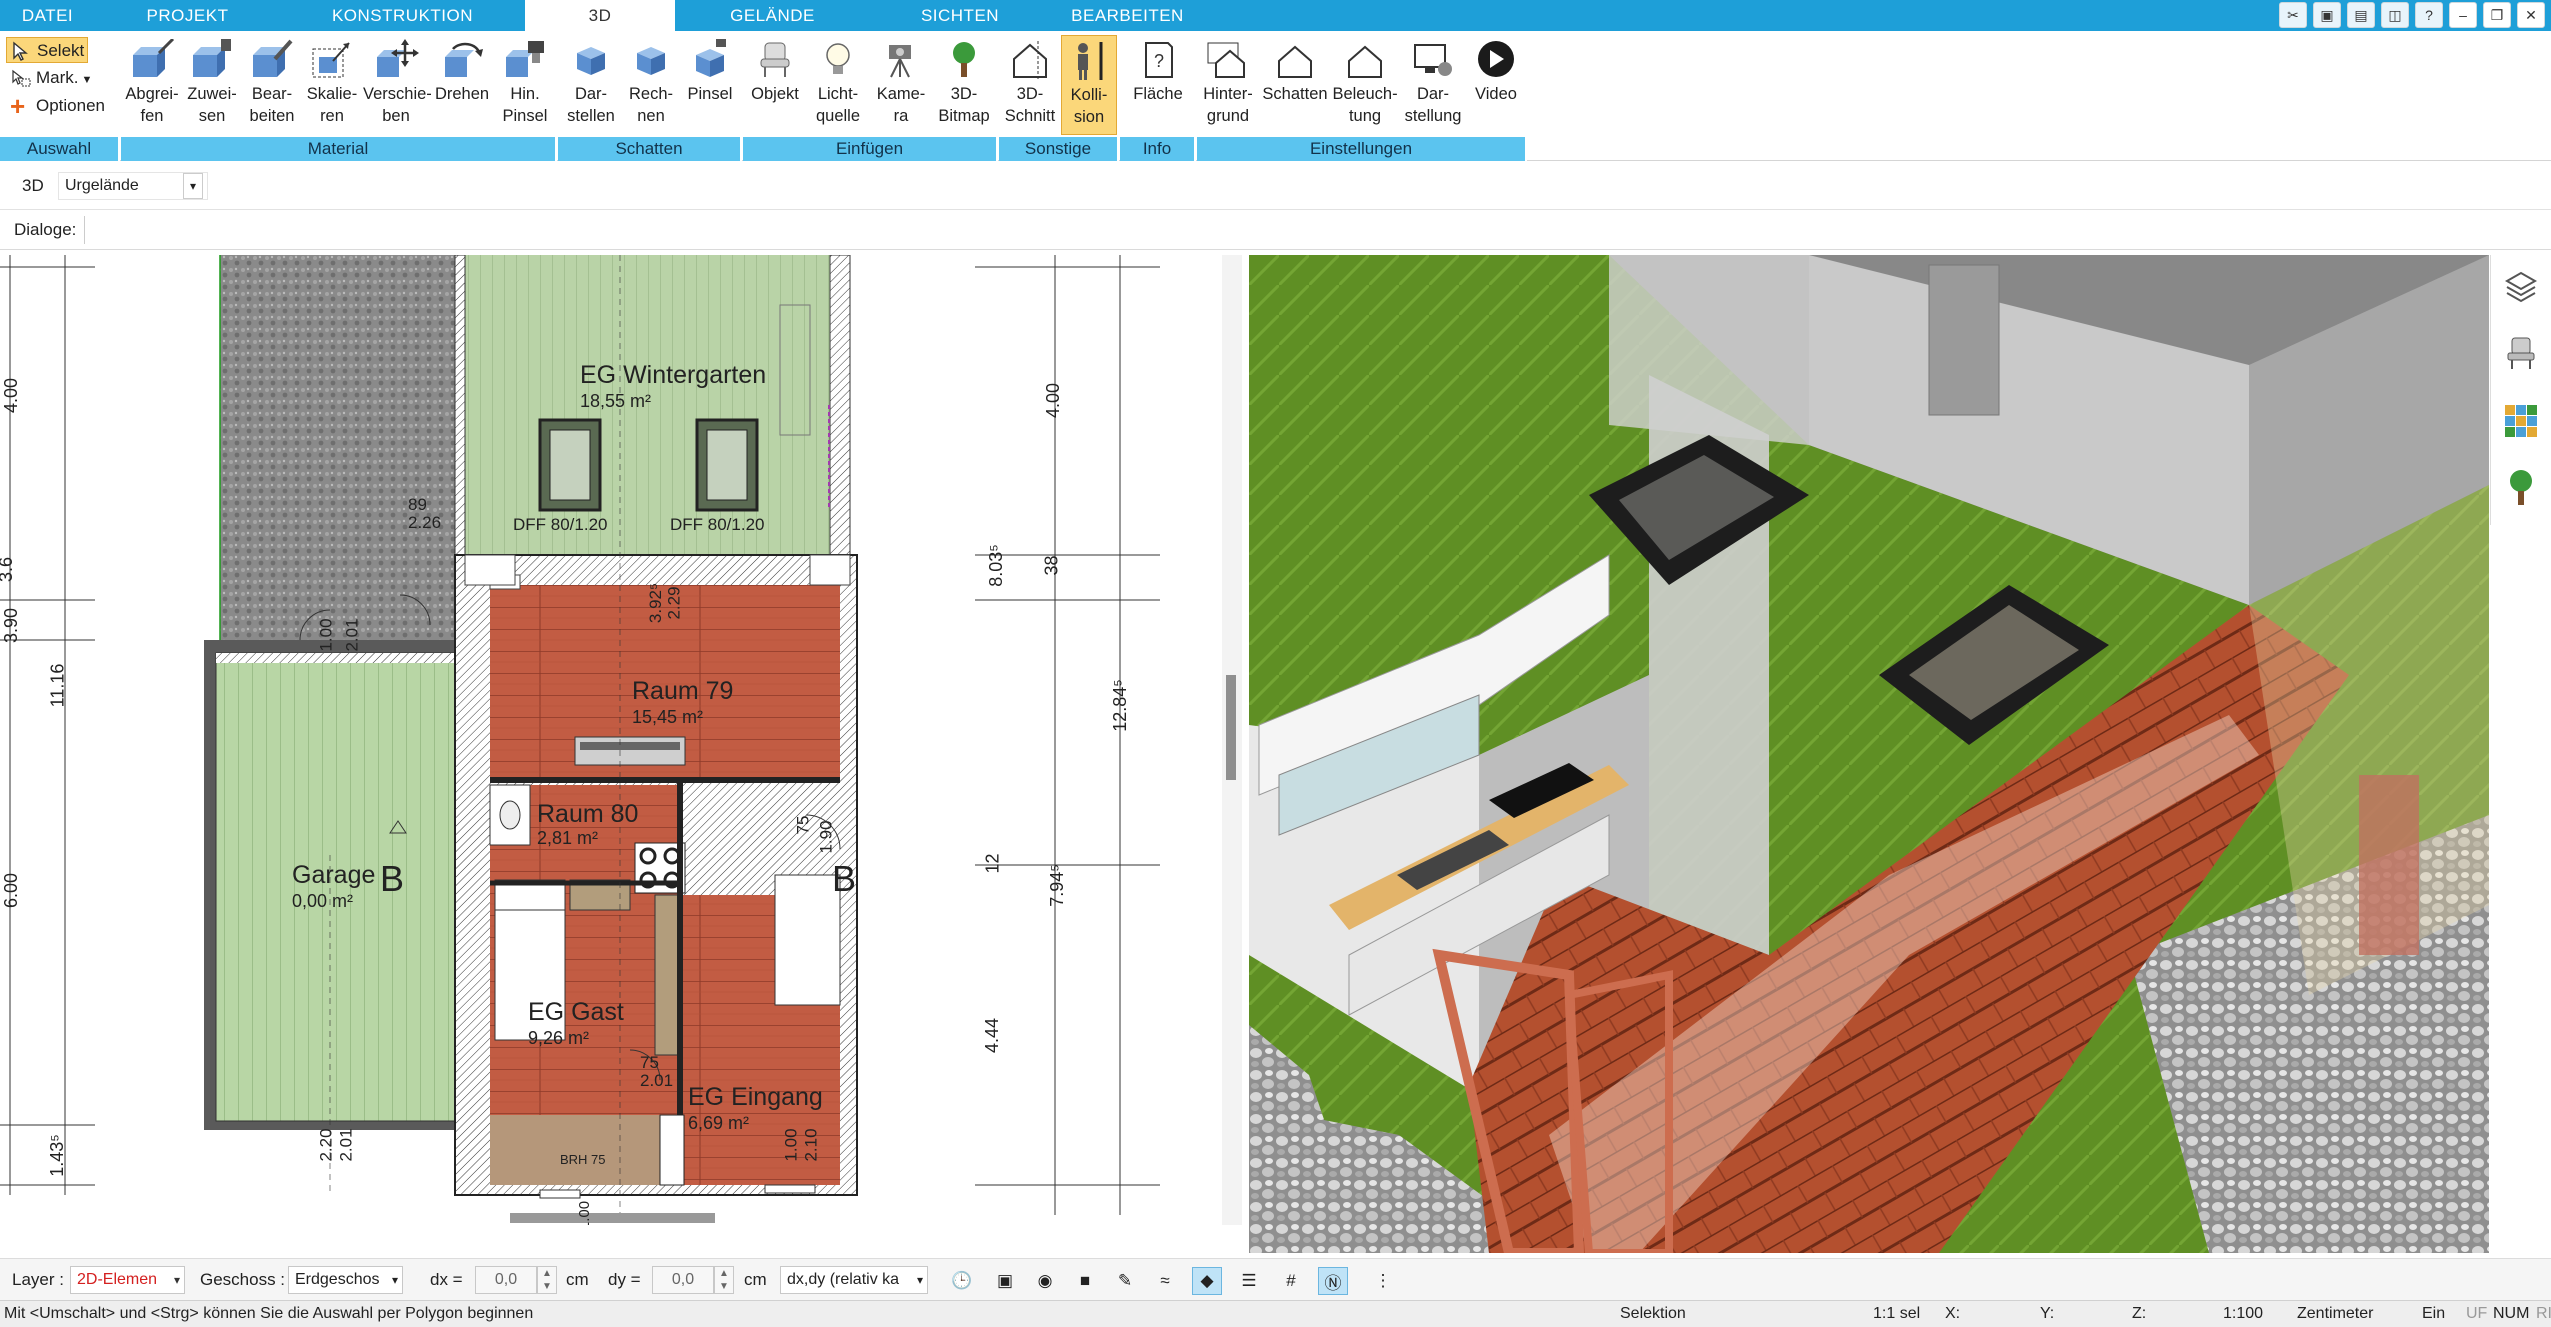 This screenshot has height=1327, width=2551. Describe the element at coordinates (187, 15) in the screenshot. I see `tab-projekt: PROJEKT` at that location.